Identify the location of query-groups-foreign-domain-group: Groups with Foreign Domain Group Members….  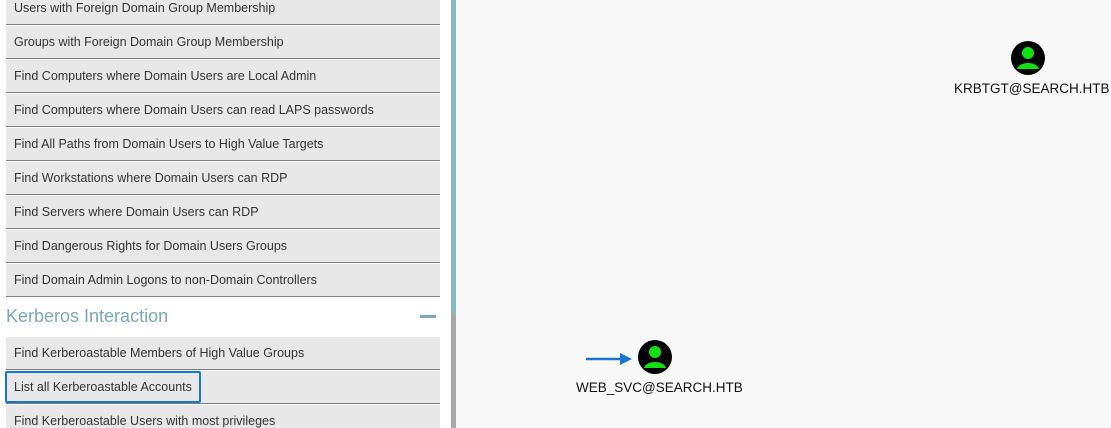
(223, 42).